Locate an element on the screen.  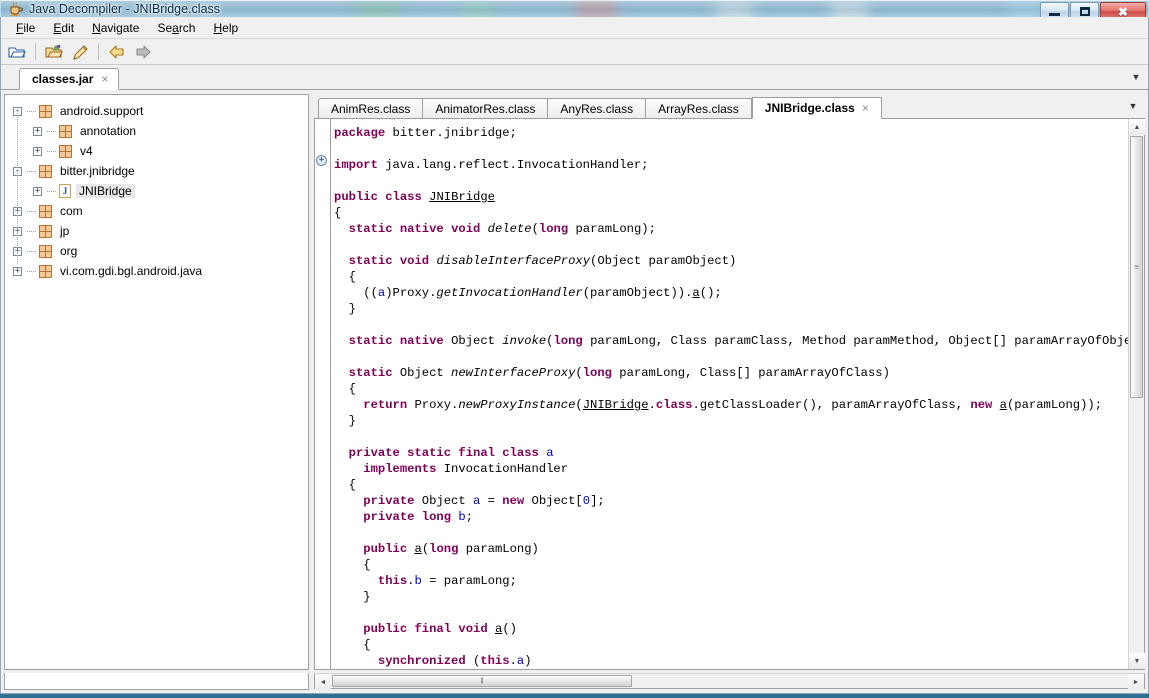
tree-node: + jp is located at coordinates (160, 231).